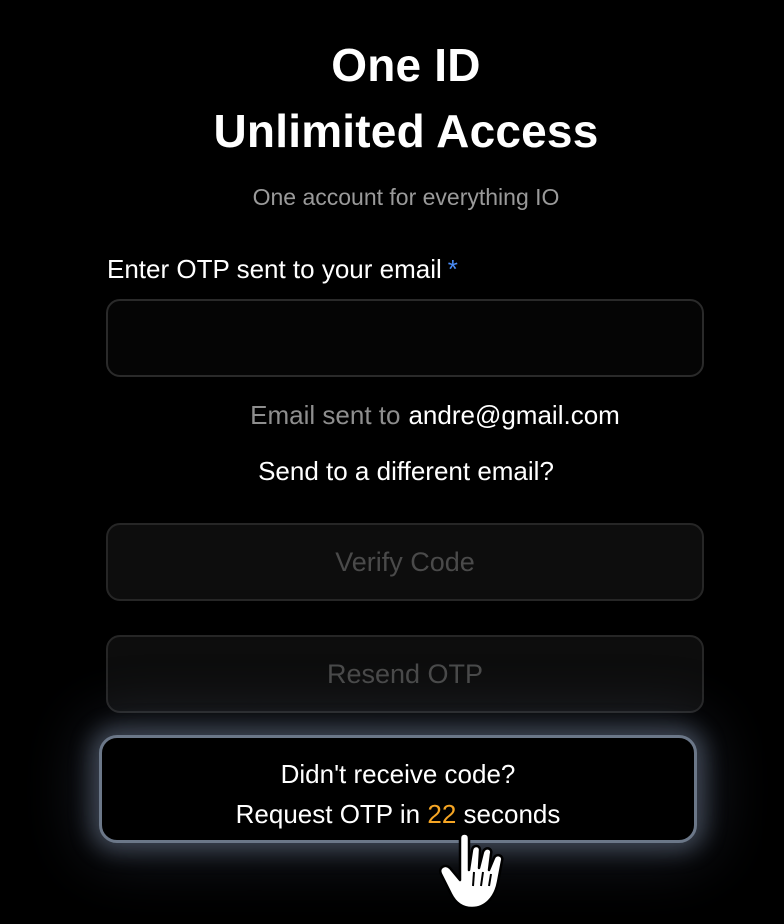 Image resolution: width=784 pixels, height=924 pixels. Describe the element at coordinates (406, 65) in the screenshot. I see `title-line-one: One ID` at that location.